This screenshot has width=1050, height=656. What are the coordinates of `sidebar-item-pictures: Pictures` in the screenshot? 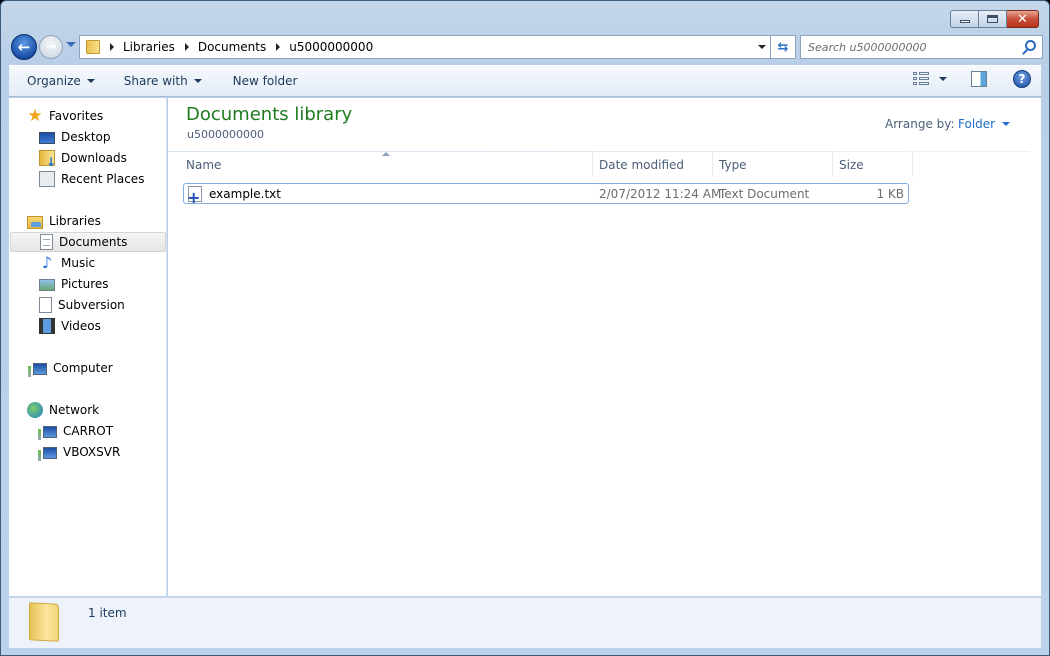 It's located at (74, 284).